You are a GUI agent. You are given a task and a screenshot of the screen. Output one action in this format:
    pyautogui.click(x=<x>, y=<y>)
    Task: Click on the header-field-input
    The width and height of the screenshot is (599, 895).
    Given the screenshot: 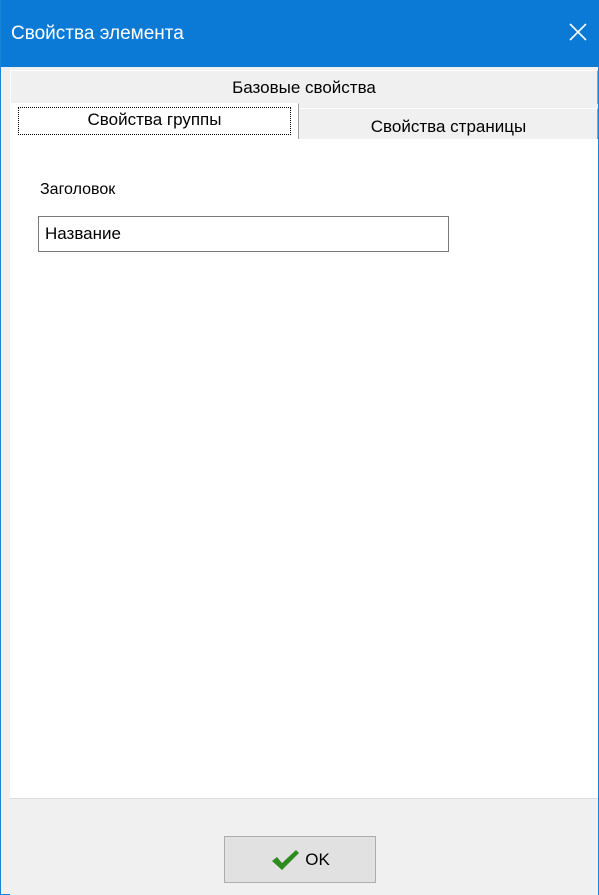 What is the action you would take?
    pyautogui.click(x=243, y=234)
    